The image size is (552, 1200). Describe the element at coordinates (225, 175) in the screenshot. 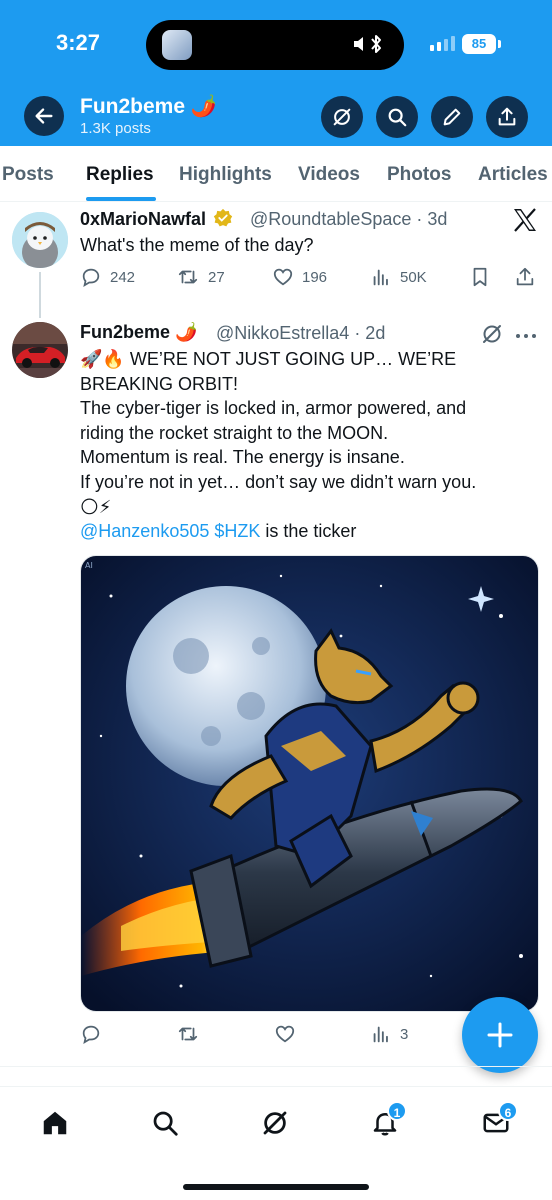

I see `tab-highlights: Highlights` at that location.